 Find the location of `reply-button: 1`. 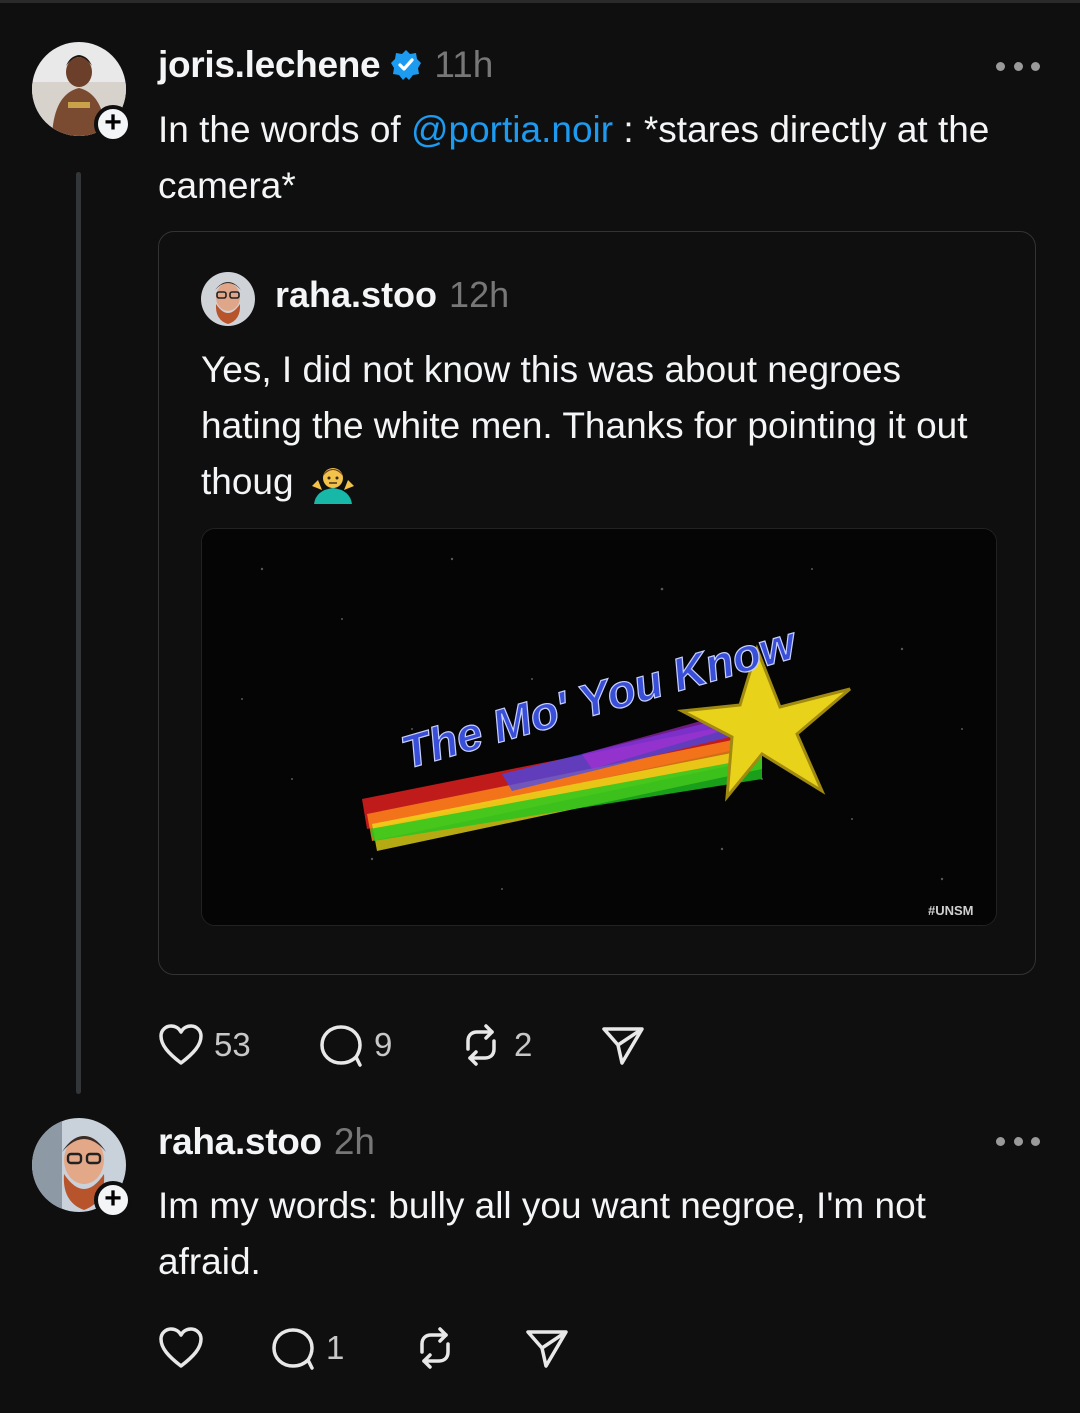

reply-button: 1 is located at coordinates (341, 1348).